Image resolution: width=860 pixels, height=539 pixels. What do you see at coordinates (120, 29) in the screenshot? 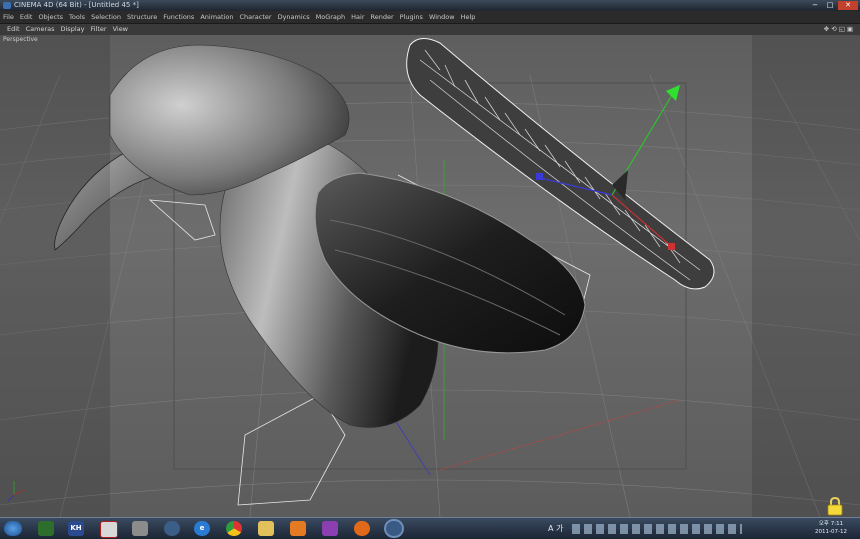
I see `viewport-menu-view: View` at bounding box center [120, 29].